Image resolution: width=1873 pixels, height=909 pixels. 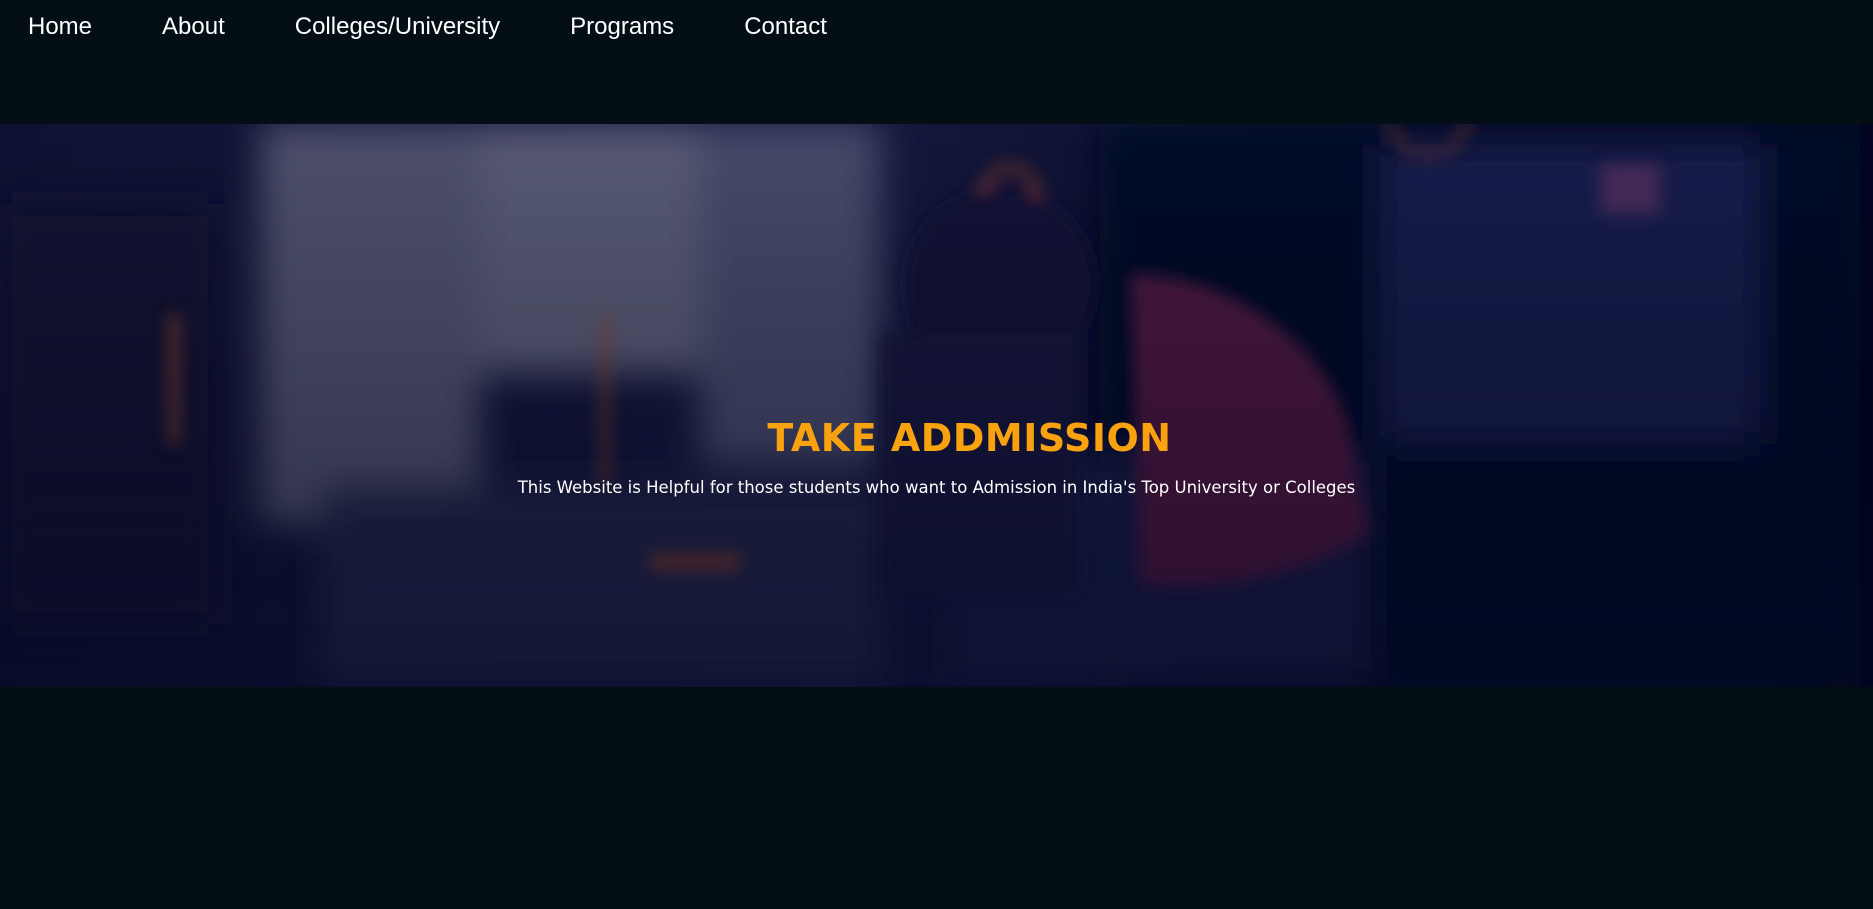 I want to click on nav-item-contact: Contact, so click(x=820, y=27).